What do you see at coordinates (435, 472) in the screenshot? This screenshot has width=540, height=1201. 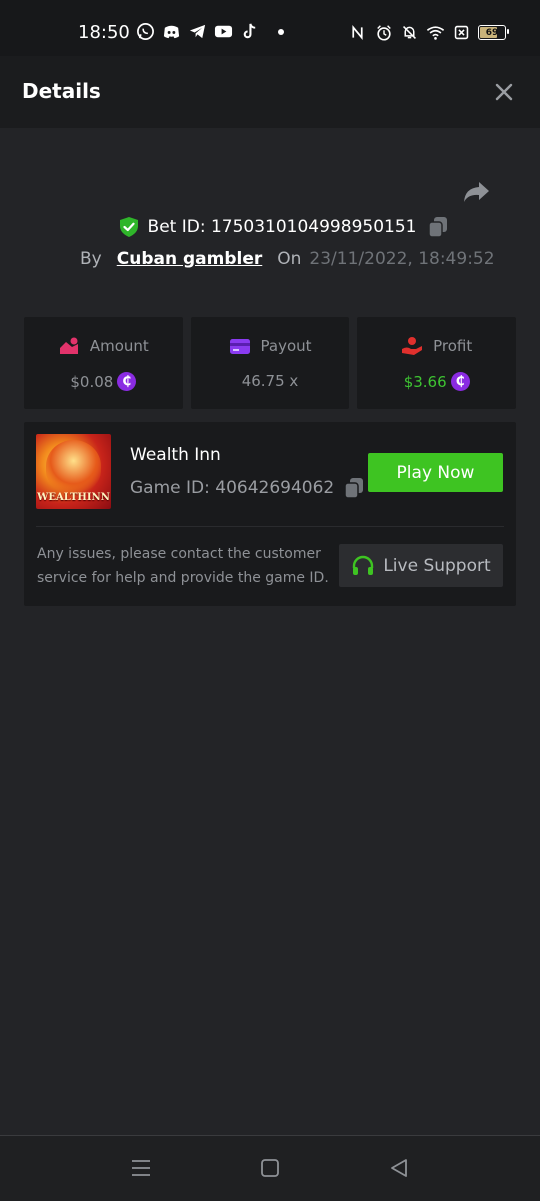 I see `play-now-button: Play Now` at bounding box center [435, 472].